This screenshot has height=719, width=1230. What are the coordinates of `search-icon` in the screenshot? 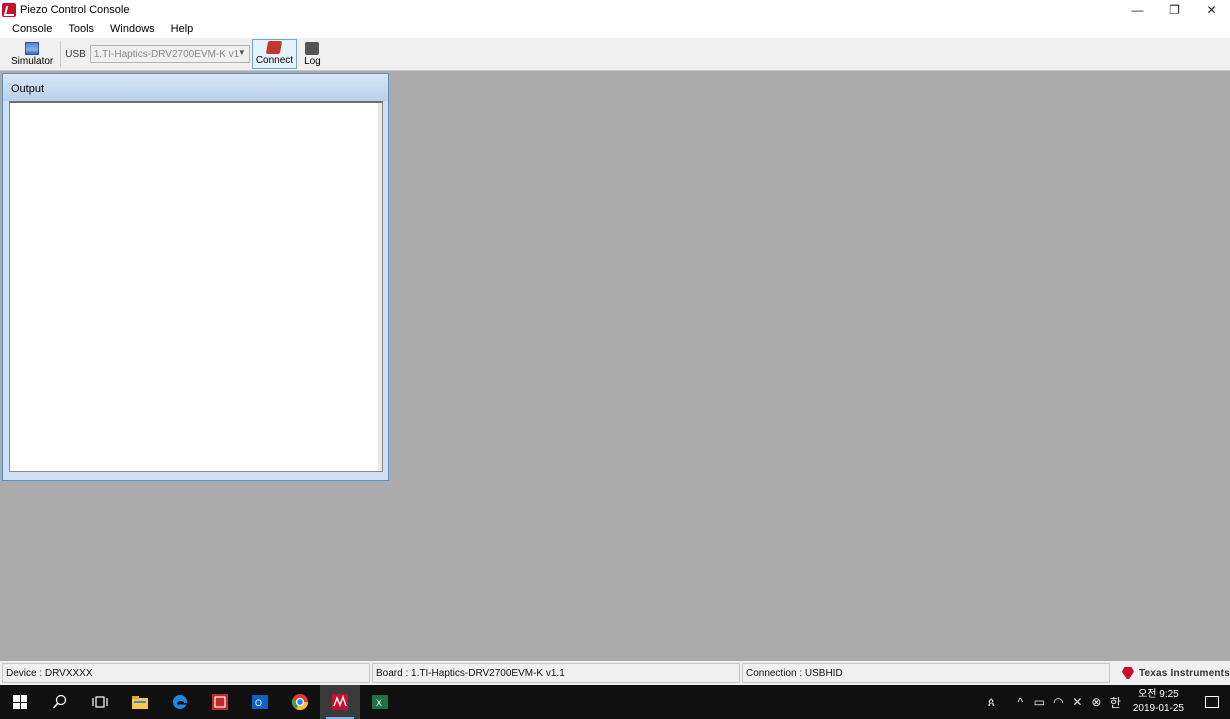 It's located at (60, 702).